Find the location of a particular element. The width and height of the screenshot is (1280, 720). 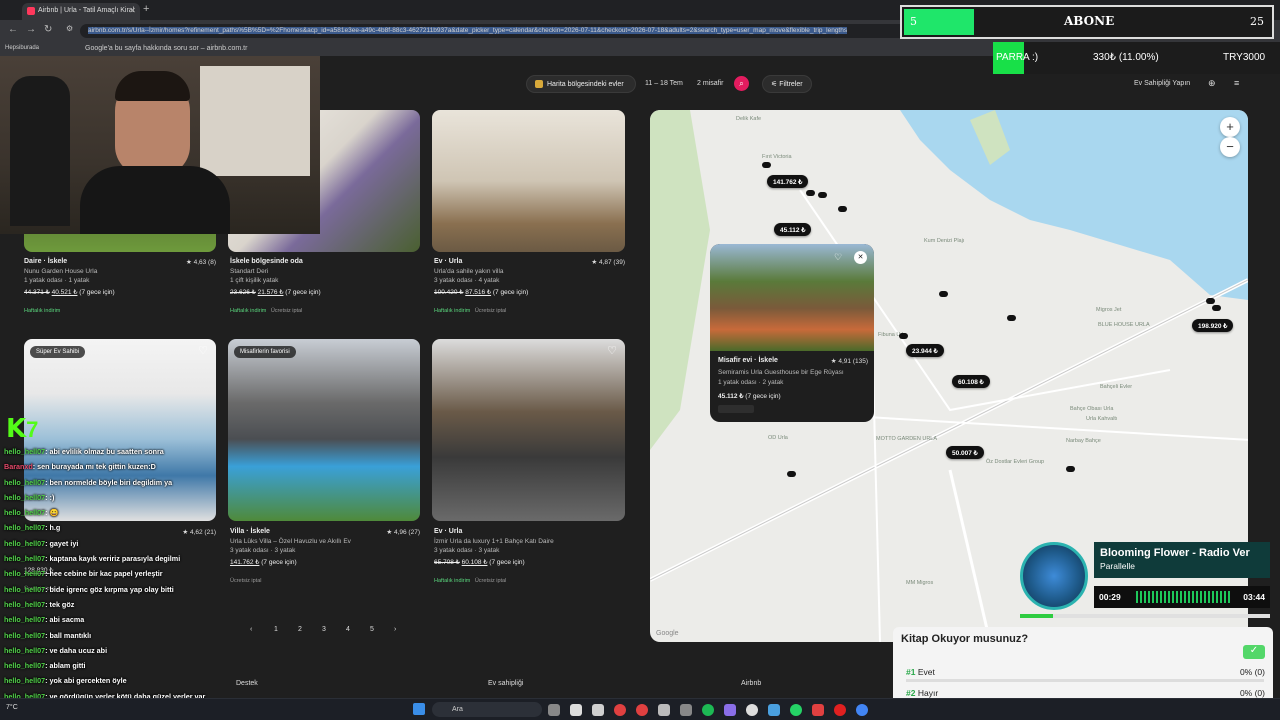

bookmark-hepsiburada: Hepsiburada is located at coordinates (22, 48).